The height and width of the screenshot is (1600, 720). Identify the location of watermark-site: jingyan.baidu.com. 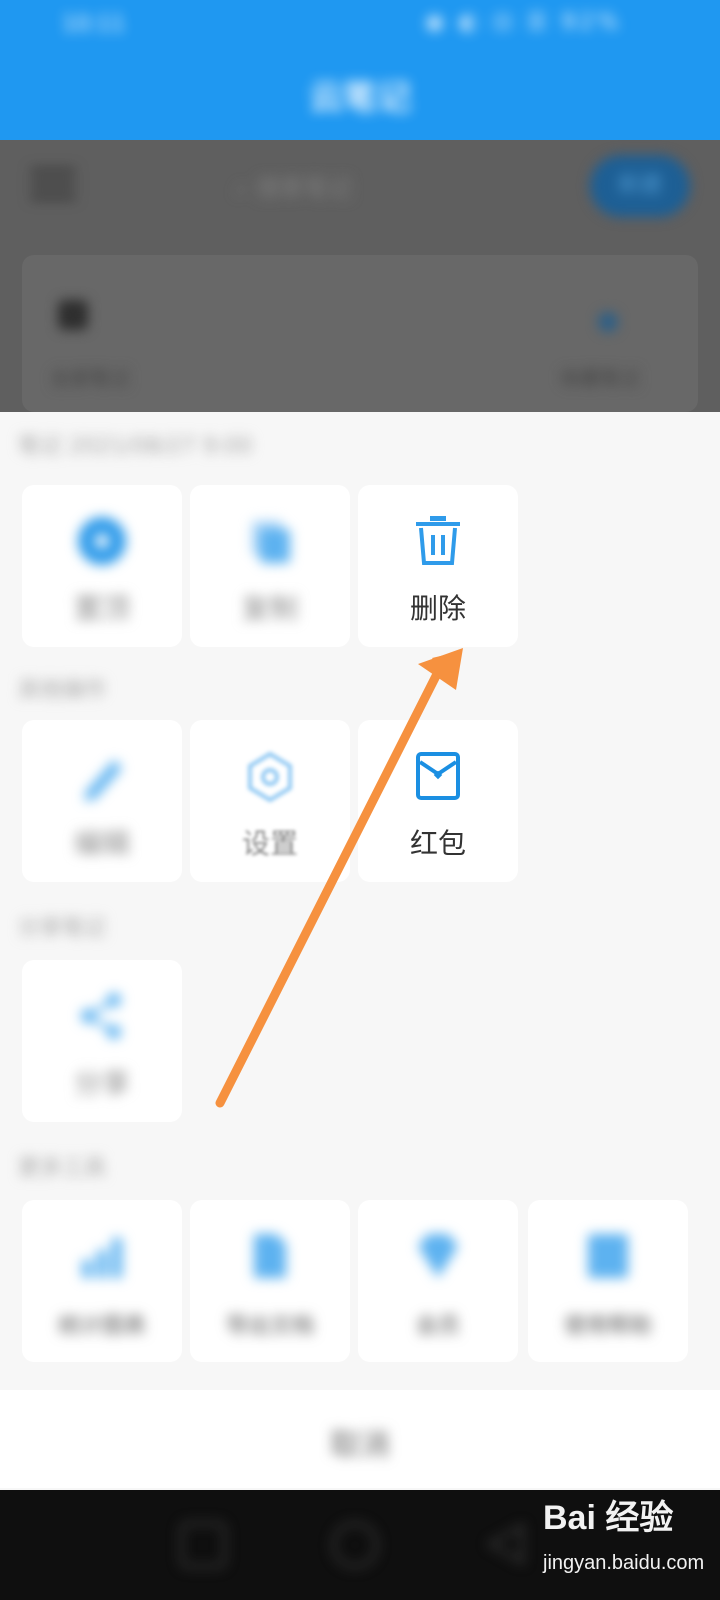
(624, 1563).